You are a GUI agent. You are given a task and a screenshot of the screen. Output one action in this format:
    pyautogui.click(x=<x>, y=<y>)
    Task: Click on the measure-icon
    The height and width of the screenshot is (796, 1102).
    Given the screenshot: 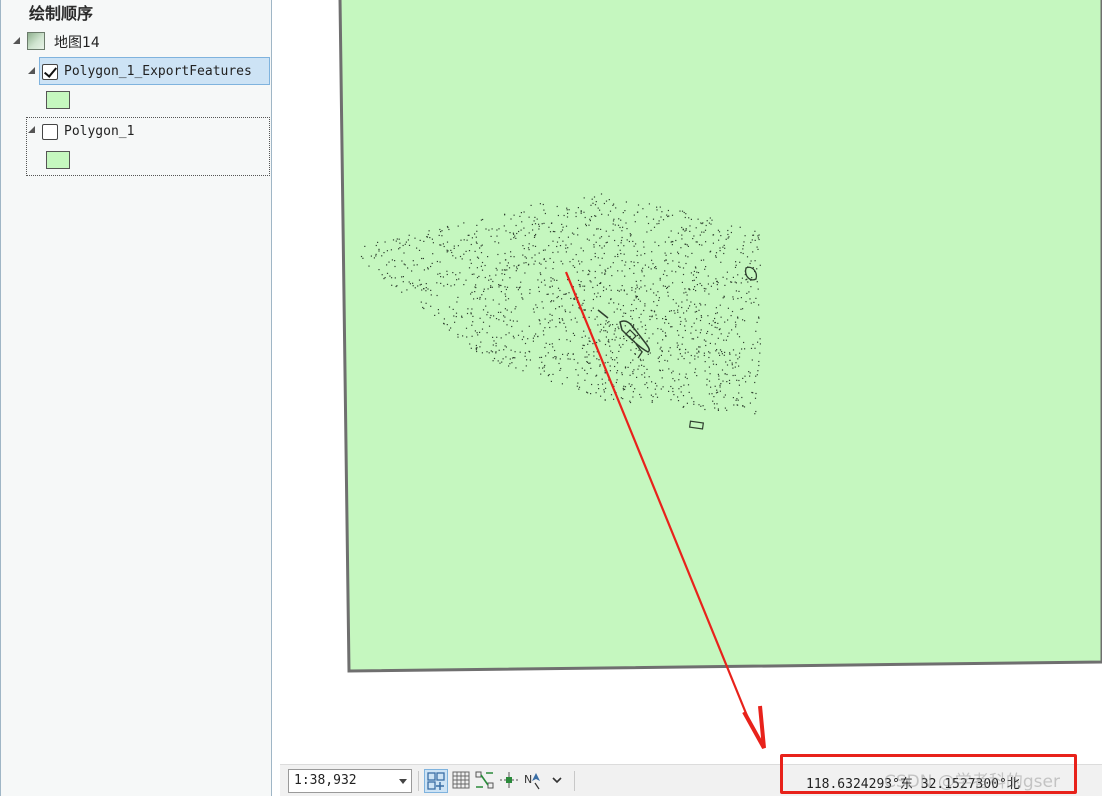 What is the action you would take?
    pyautogui.click(x=509, y=780)
    